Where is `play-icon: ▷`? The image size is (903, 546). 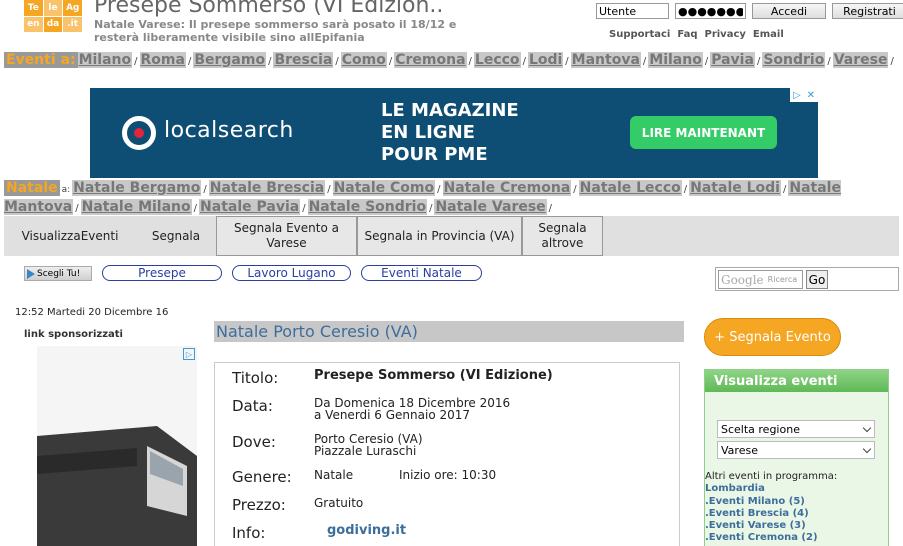
play-icon: ▷ is located at coordinates (796, 95).